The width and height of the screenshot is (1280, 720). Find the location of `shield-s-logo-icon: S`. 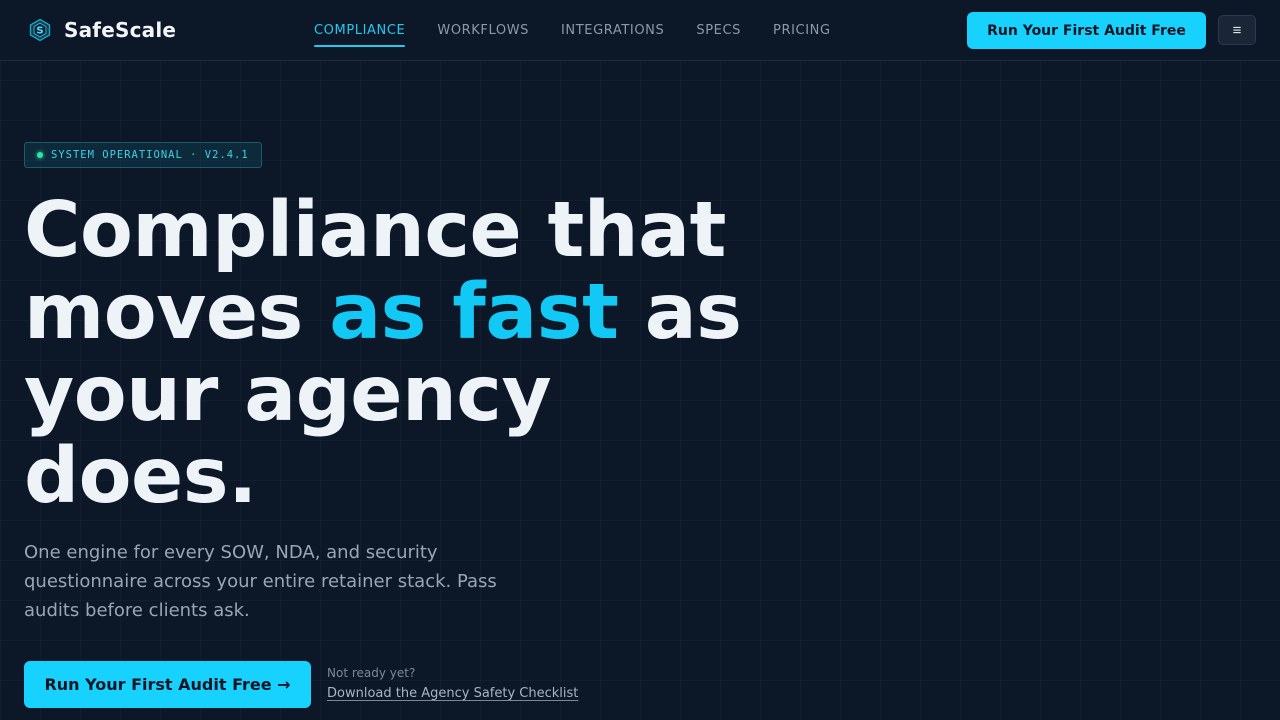

shield-s-logo-icon: S is located at coordinates (40, 30).